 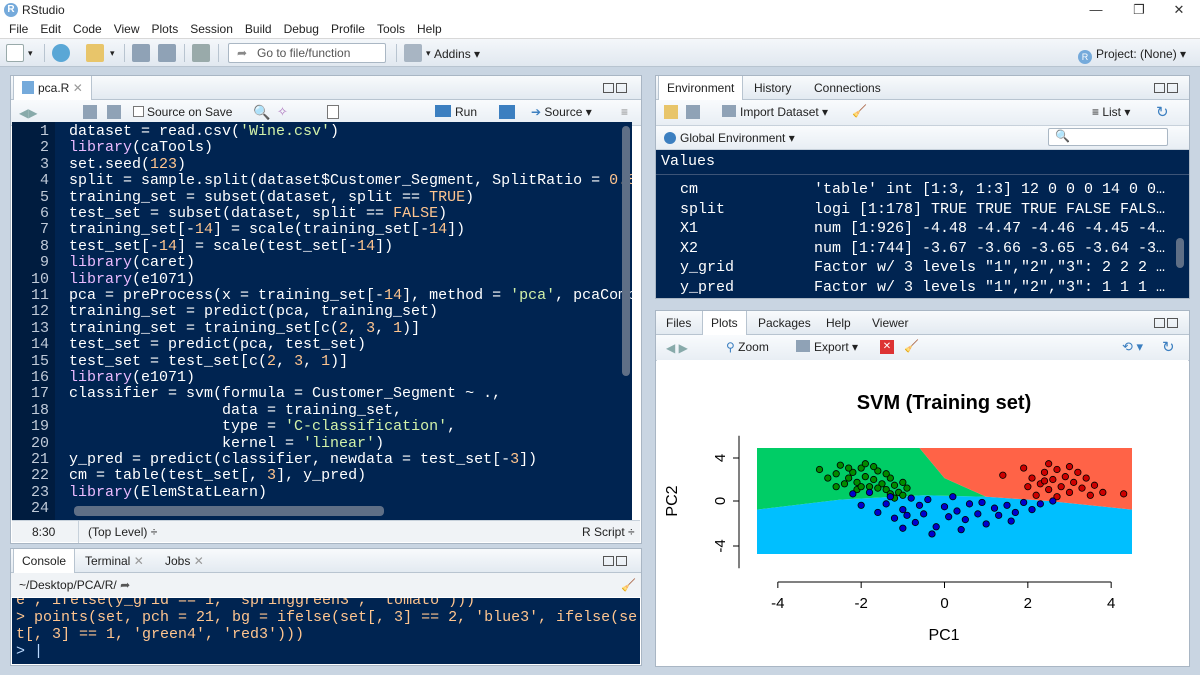 I want to click on menu-view: View, so click(x=127, y=29).